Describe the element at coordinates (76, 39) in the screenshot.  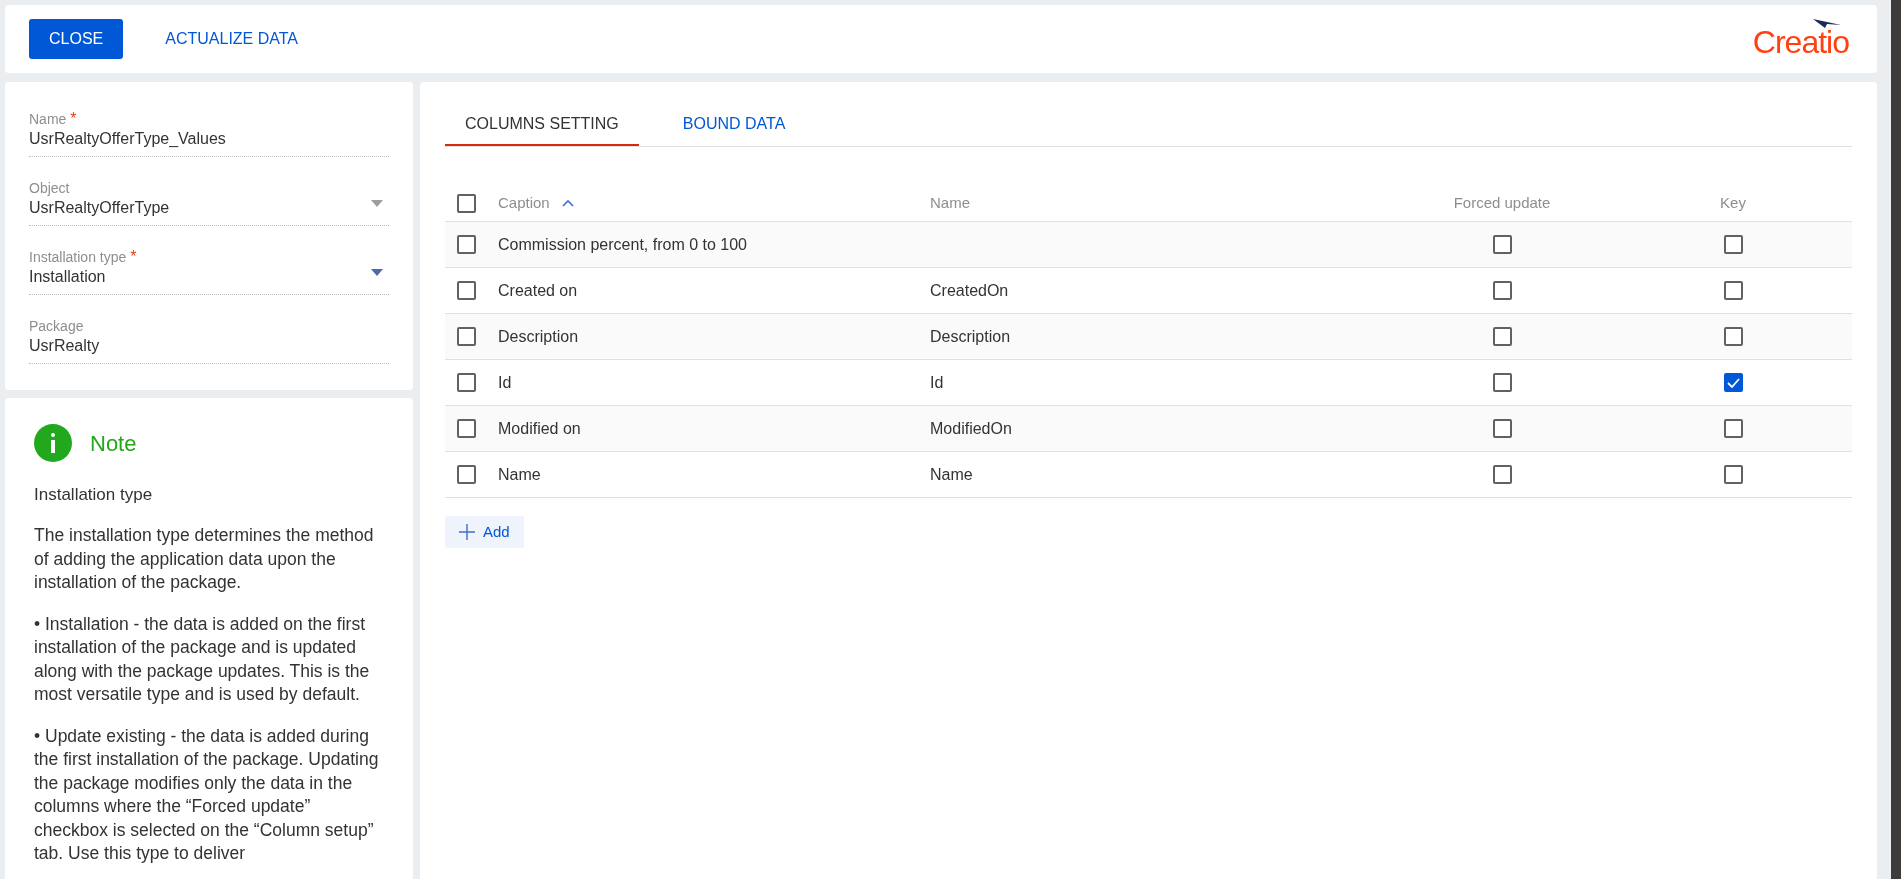
I see `close-button: CLOSE` at that location.